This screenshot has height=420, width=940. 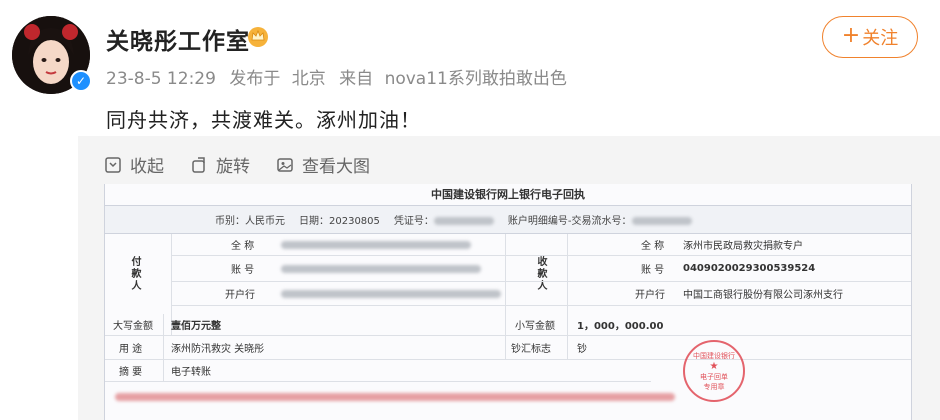 I want to click on receipt-row-purpose: 用 途 涿州防汛救灾 关晓彤 钞汇标志 钞, so click(x=508, y=348).